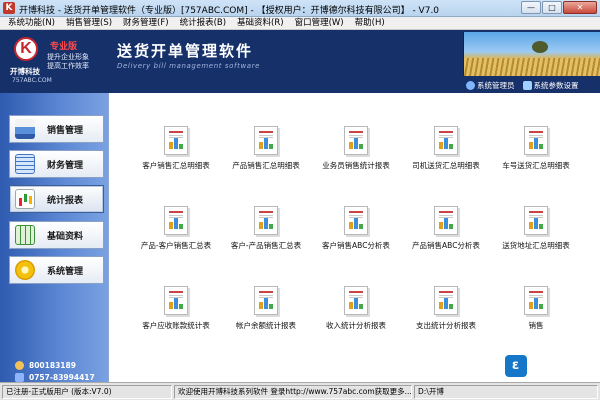 The width and height of the screenshot is (600, 400). I want to click on settings-button: 系统参数设置, so click(550, 85).